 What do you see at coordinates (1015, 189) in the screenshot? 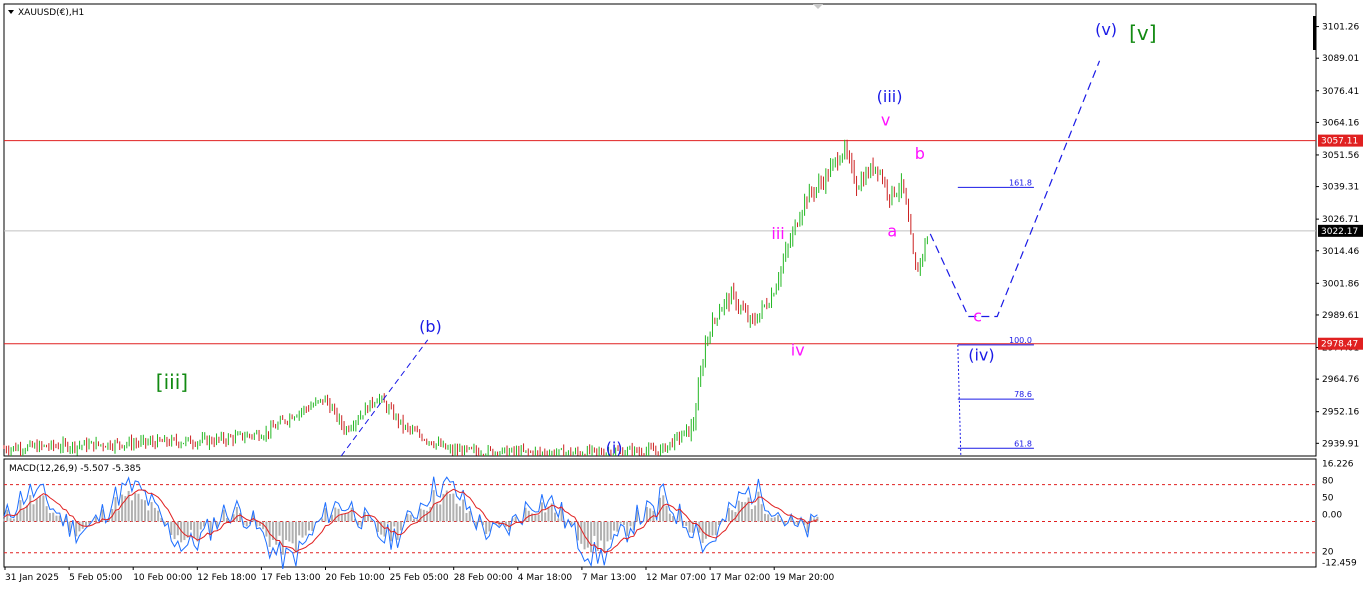
I see `projection-path` at bounding box center [1015, 189].